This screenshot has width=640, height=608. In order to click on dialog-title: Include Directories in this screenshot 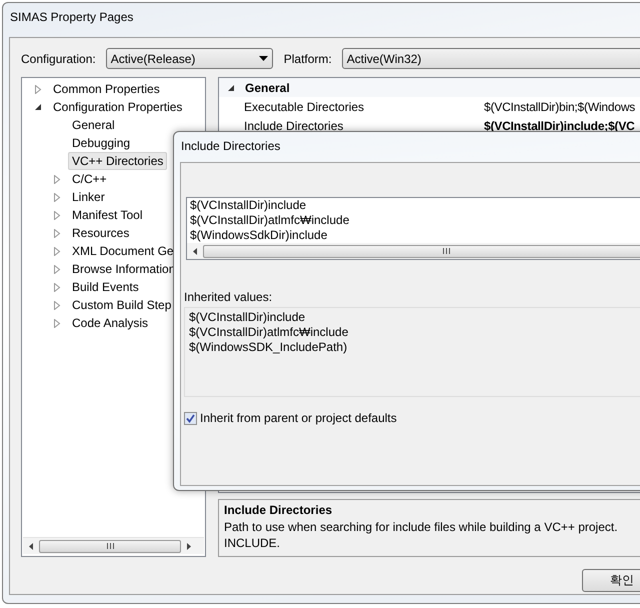, I will do `click(231, 146)`.